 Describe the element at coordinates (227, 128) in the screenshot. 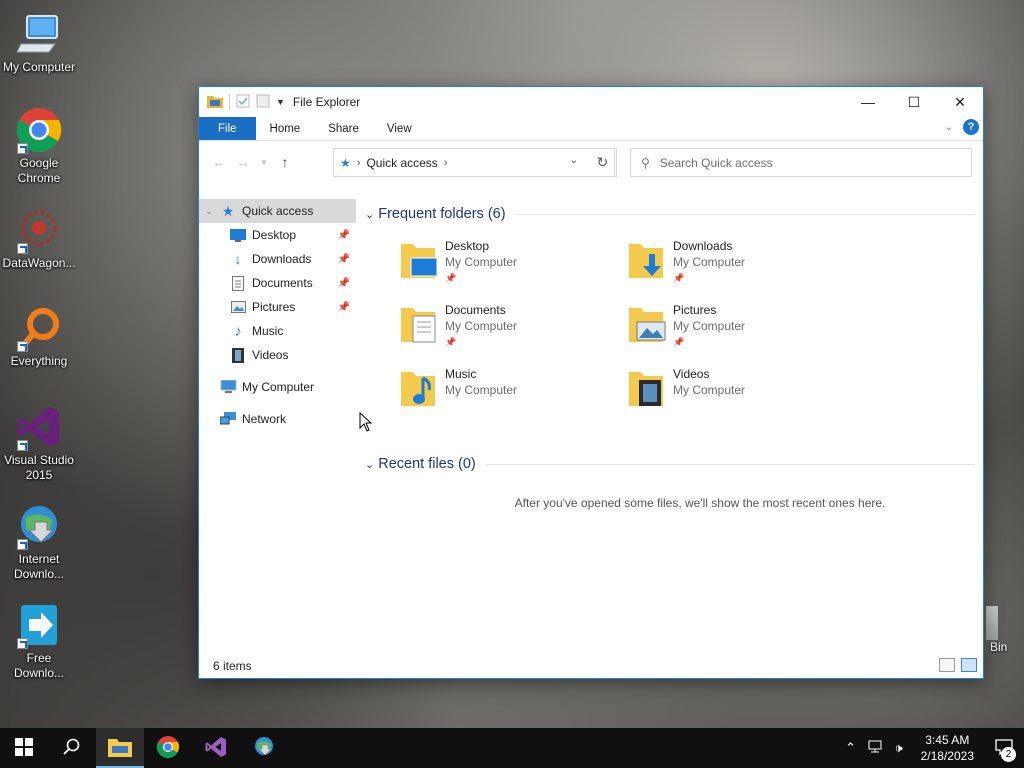

I see `tab-file: File` at that location.